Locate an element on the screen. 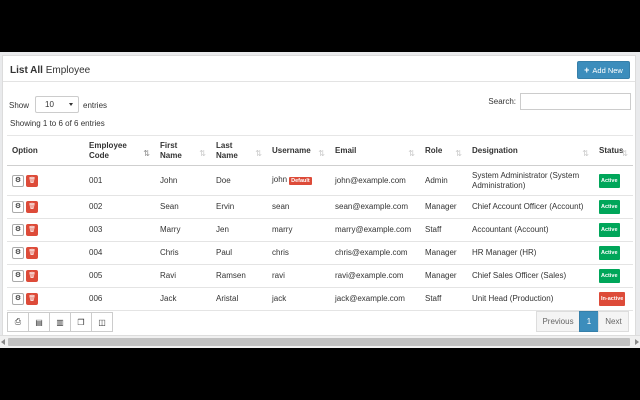 The width and height of the screenshot is (640, 400). entries-label: entries is located at coordinates (95, 105).